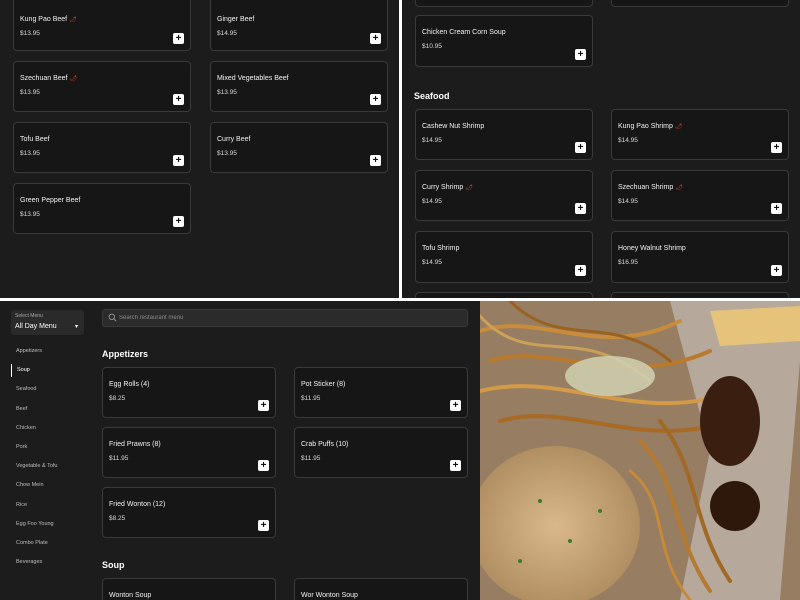 The image size is (800, 600). Describe the element at coordinates (125, 354) in the screenshot. I see `section-title: Appetizers` at that location.